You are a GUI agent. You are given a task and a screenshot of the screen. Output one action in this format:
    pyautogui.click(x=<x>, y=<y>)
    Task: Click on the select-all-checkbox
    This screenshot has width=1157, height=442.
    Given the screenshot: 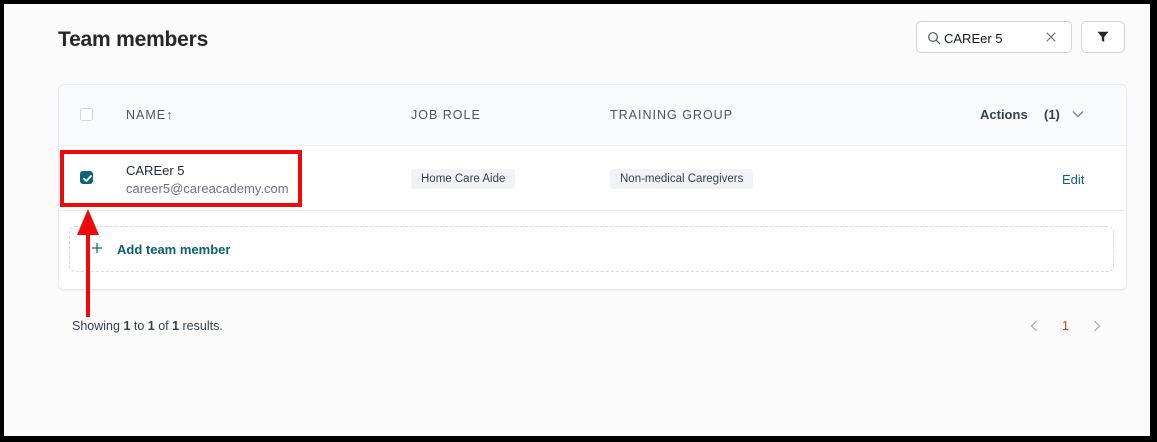 What is the action you would take?
    pyautogui.click(x=86, y=114)
    